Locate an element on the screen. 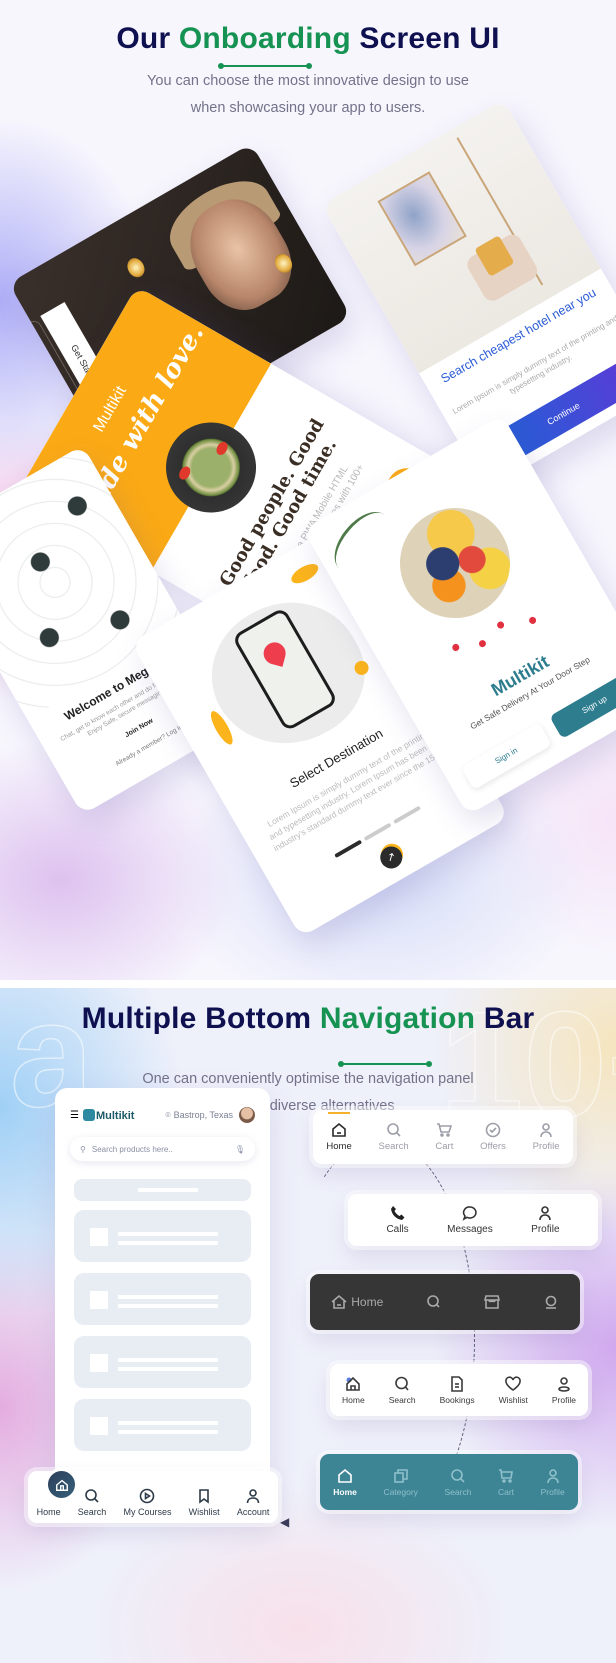  section-divider is located at coordinates (308, 984).